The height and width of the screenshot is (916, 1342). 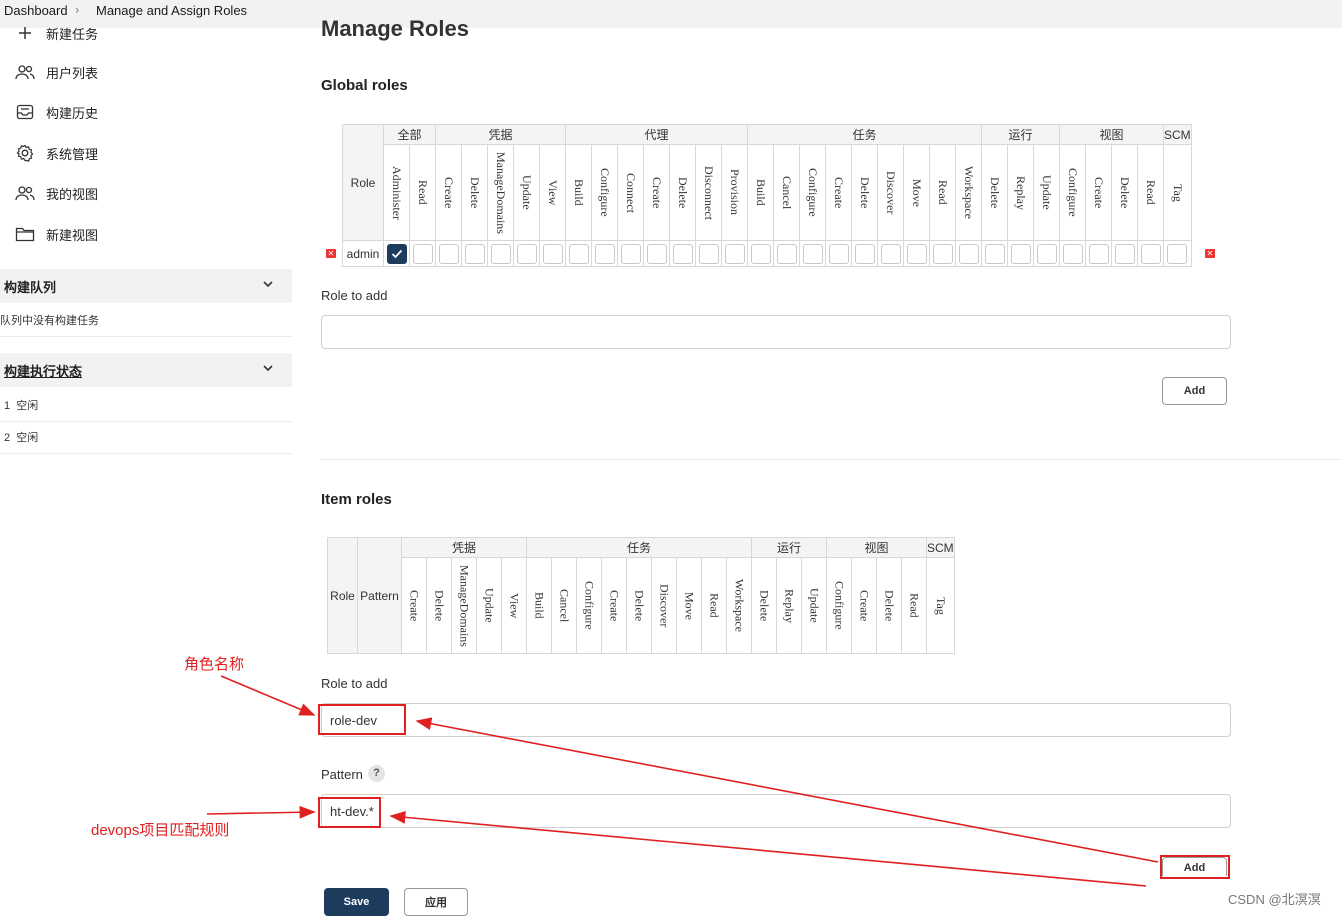 I want to click on folder-icon, so click(x=25, y=234).